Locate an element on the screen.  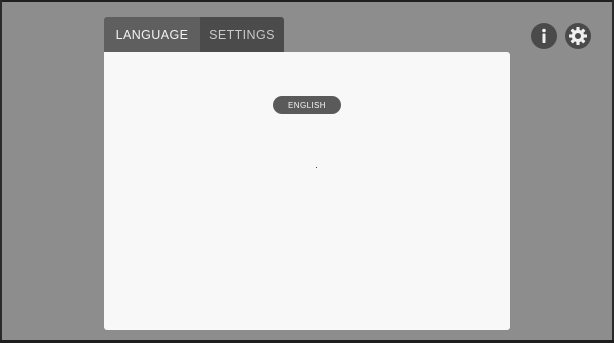
gear-icon is located at coordinates (578, 36).